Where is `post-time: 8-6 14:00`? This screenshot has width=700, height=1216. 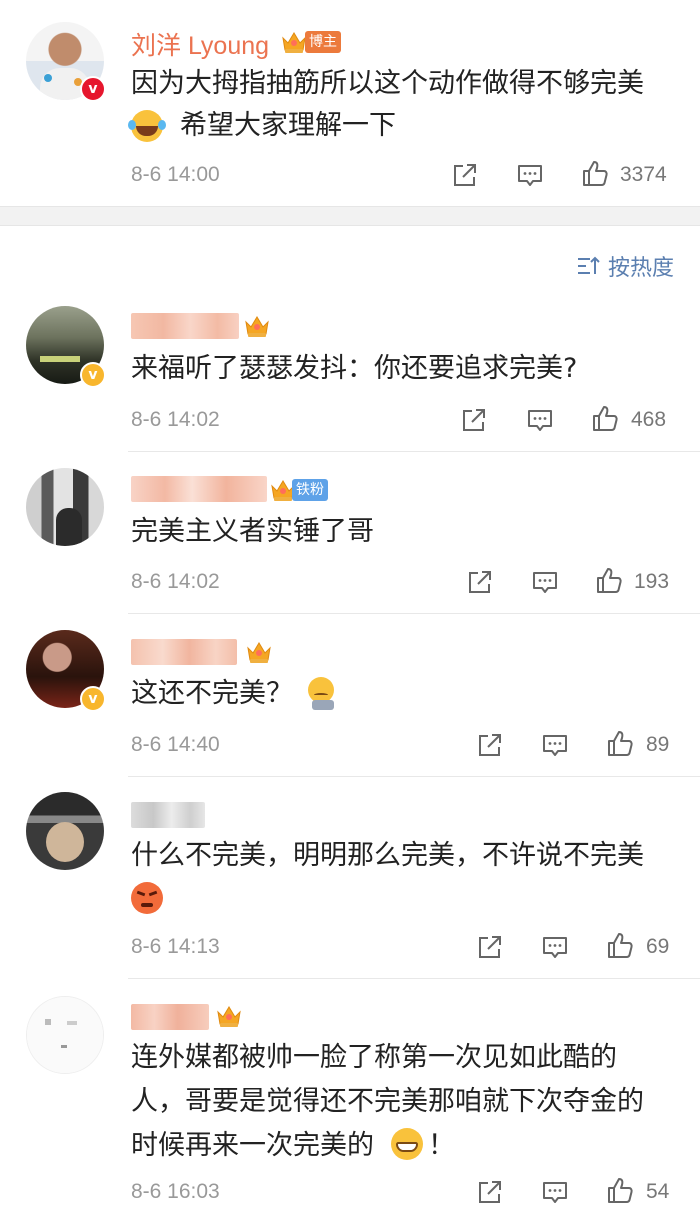 post-time: 8-6 14:00 is located at coordinates (175, 174).